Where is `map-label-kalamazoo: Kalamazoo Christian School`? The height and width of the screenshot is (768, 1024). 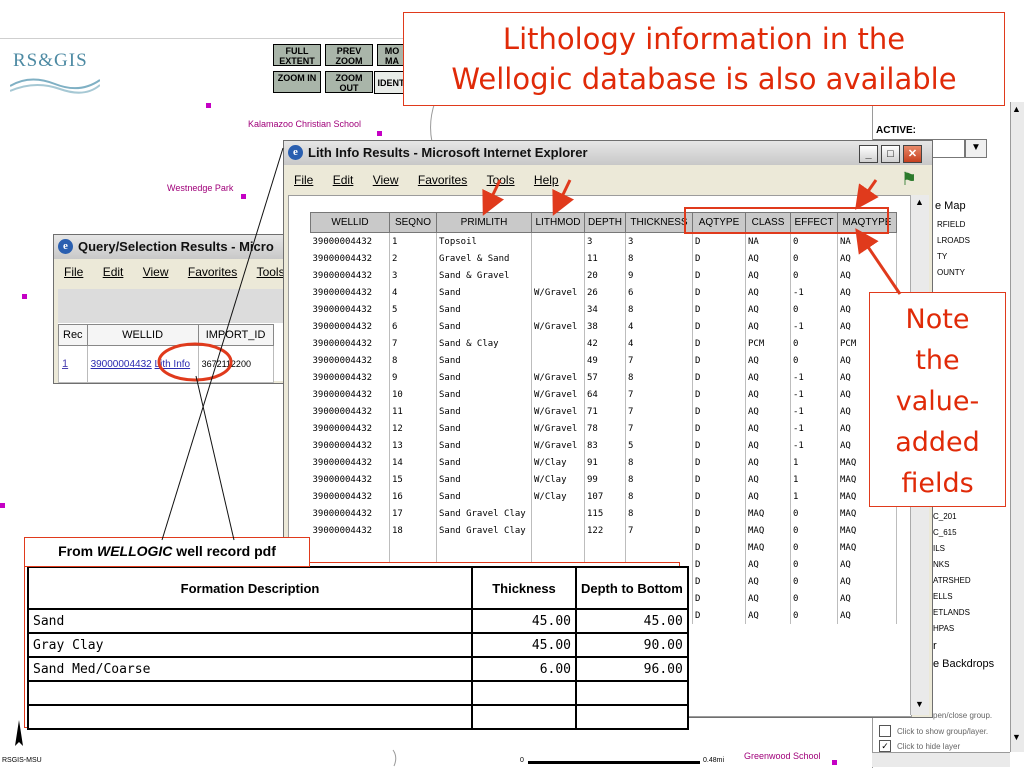
map-label-kalamazoo: Kalamazoo Christian School is located at coordinates (305, 124).